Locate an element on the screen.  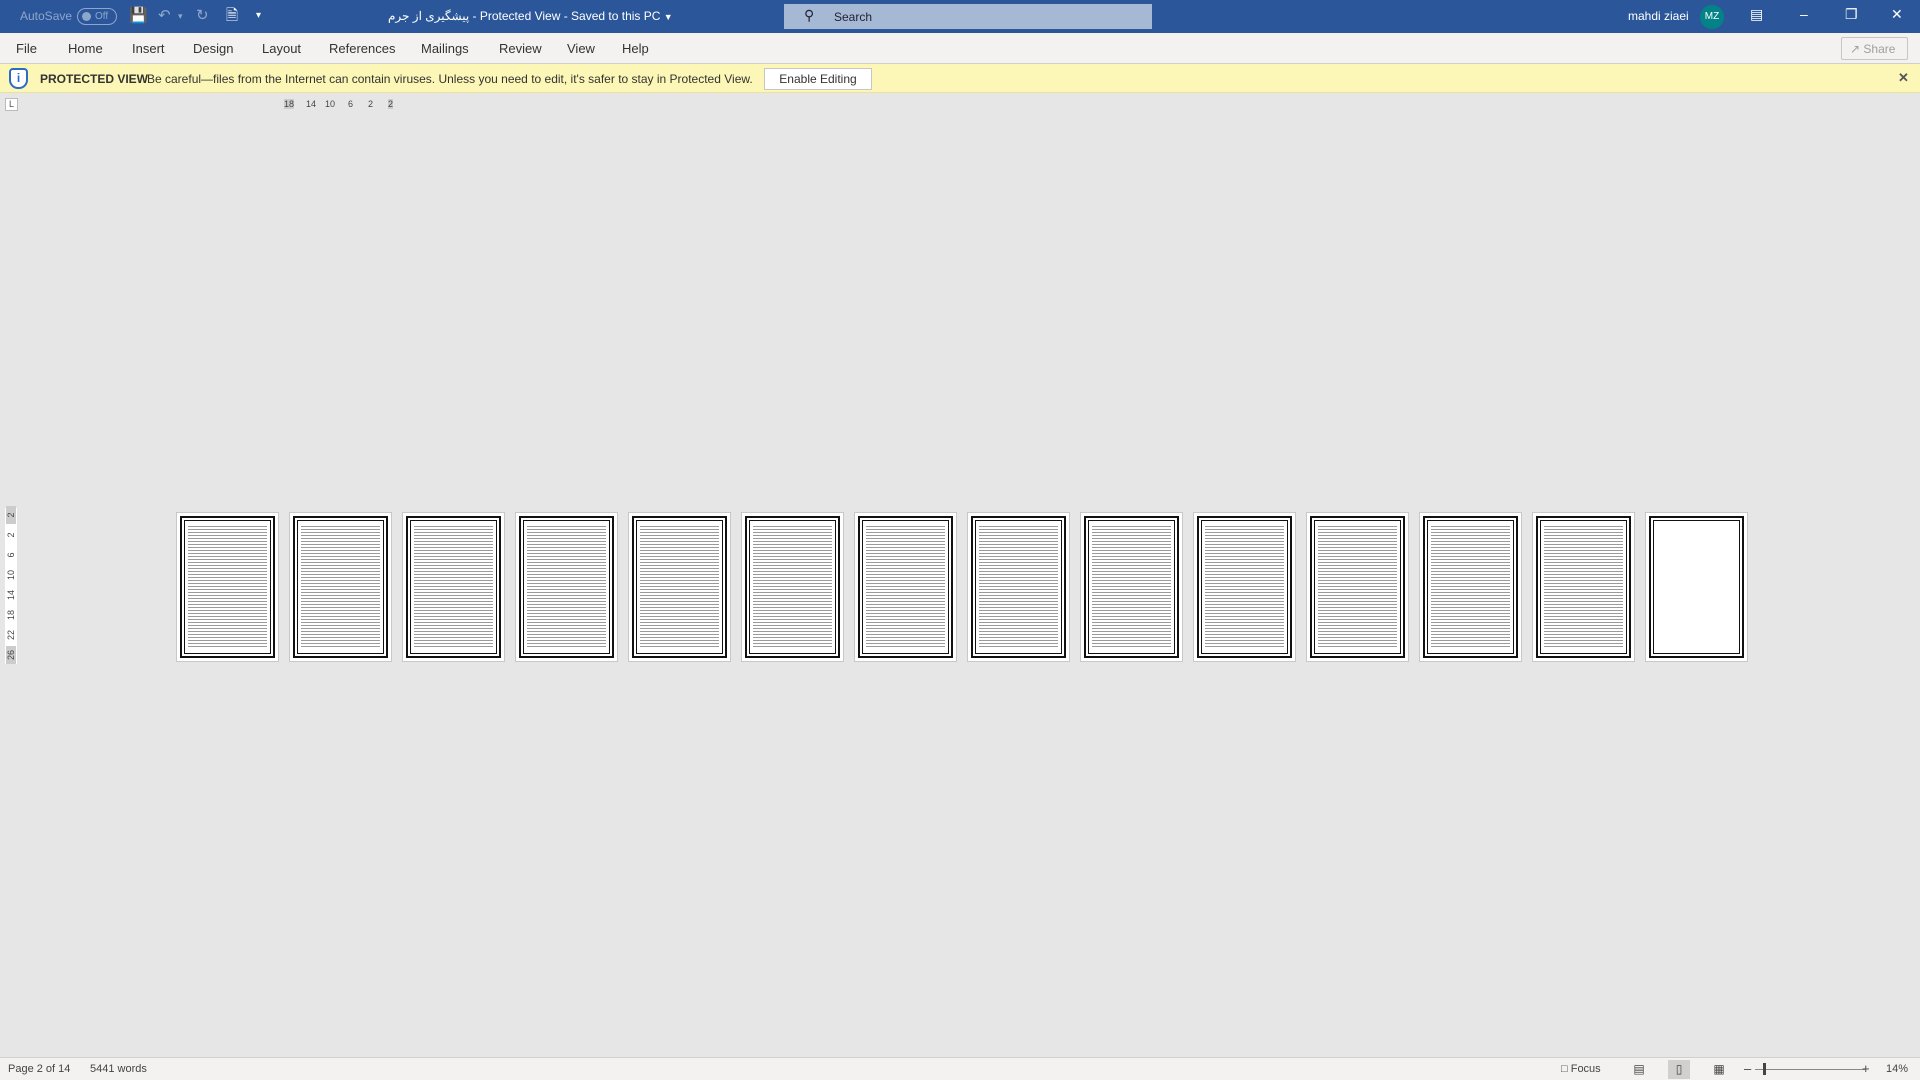
redo-icon: ↻ is located at coordinates (202, 16).